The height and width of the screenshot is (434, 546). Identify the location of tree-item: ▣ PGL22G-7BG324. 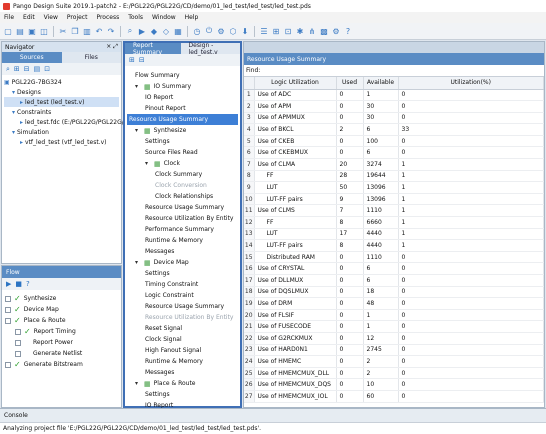
(61, 82).